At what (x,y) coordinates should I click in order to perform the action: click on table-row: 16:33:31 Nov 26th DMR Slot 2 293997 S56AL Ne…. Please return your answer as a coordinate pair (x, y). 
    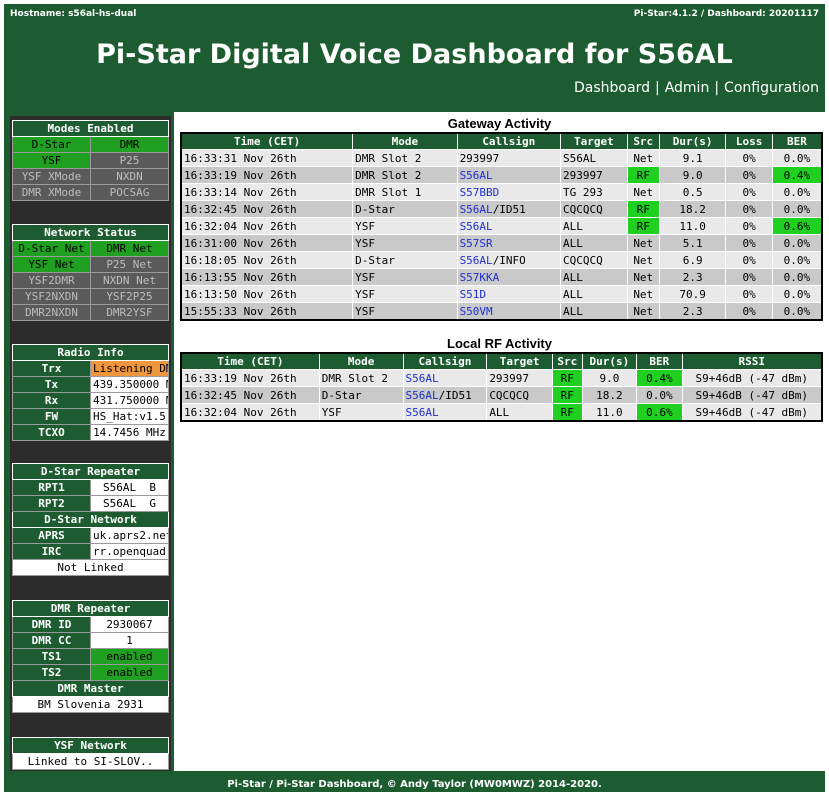
    Looking at the image, I should click on (501, 158).